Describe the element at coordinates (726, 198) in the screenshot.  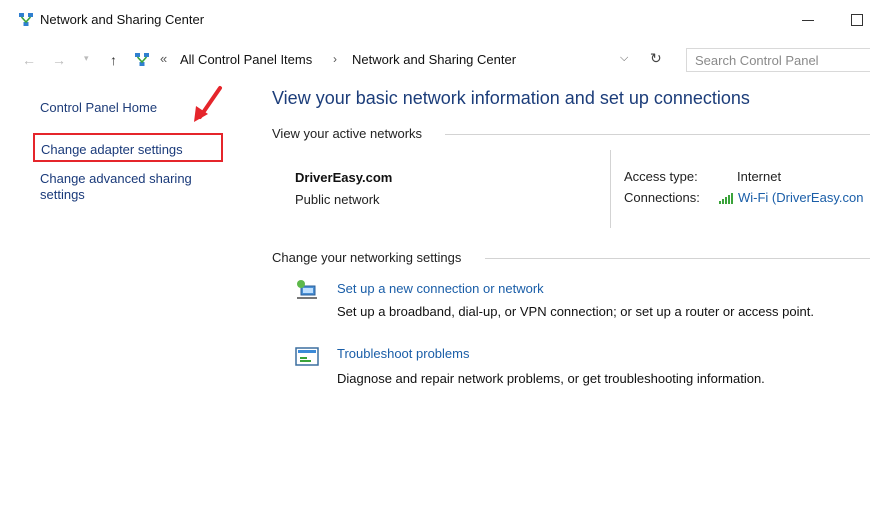
I see `wifi-signal-icon` at that location.